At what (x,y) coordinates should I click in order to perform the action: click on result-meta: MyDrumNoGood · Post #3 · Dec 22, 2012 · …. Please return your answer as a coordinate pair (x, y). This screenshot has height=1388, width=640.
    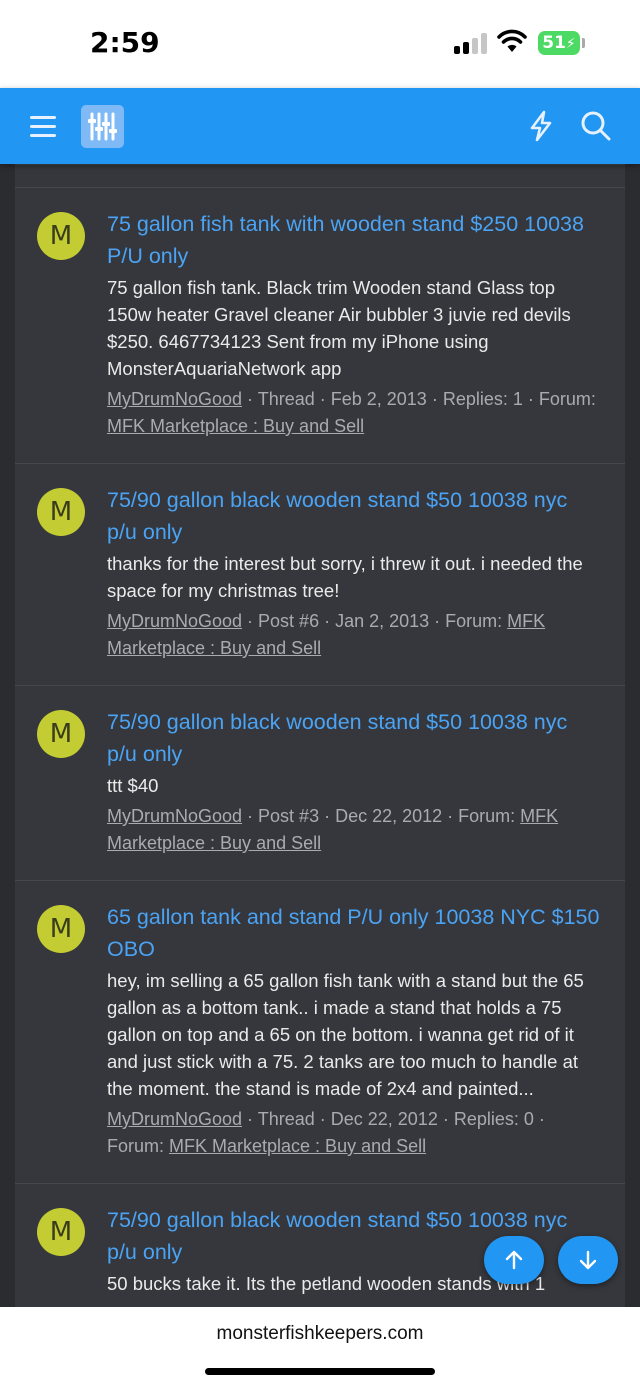
    Looking at the image, I should click on (354, 830).